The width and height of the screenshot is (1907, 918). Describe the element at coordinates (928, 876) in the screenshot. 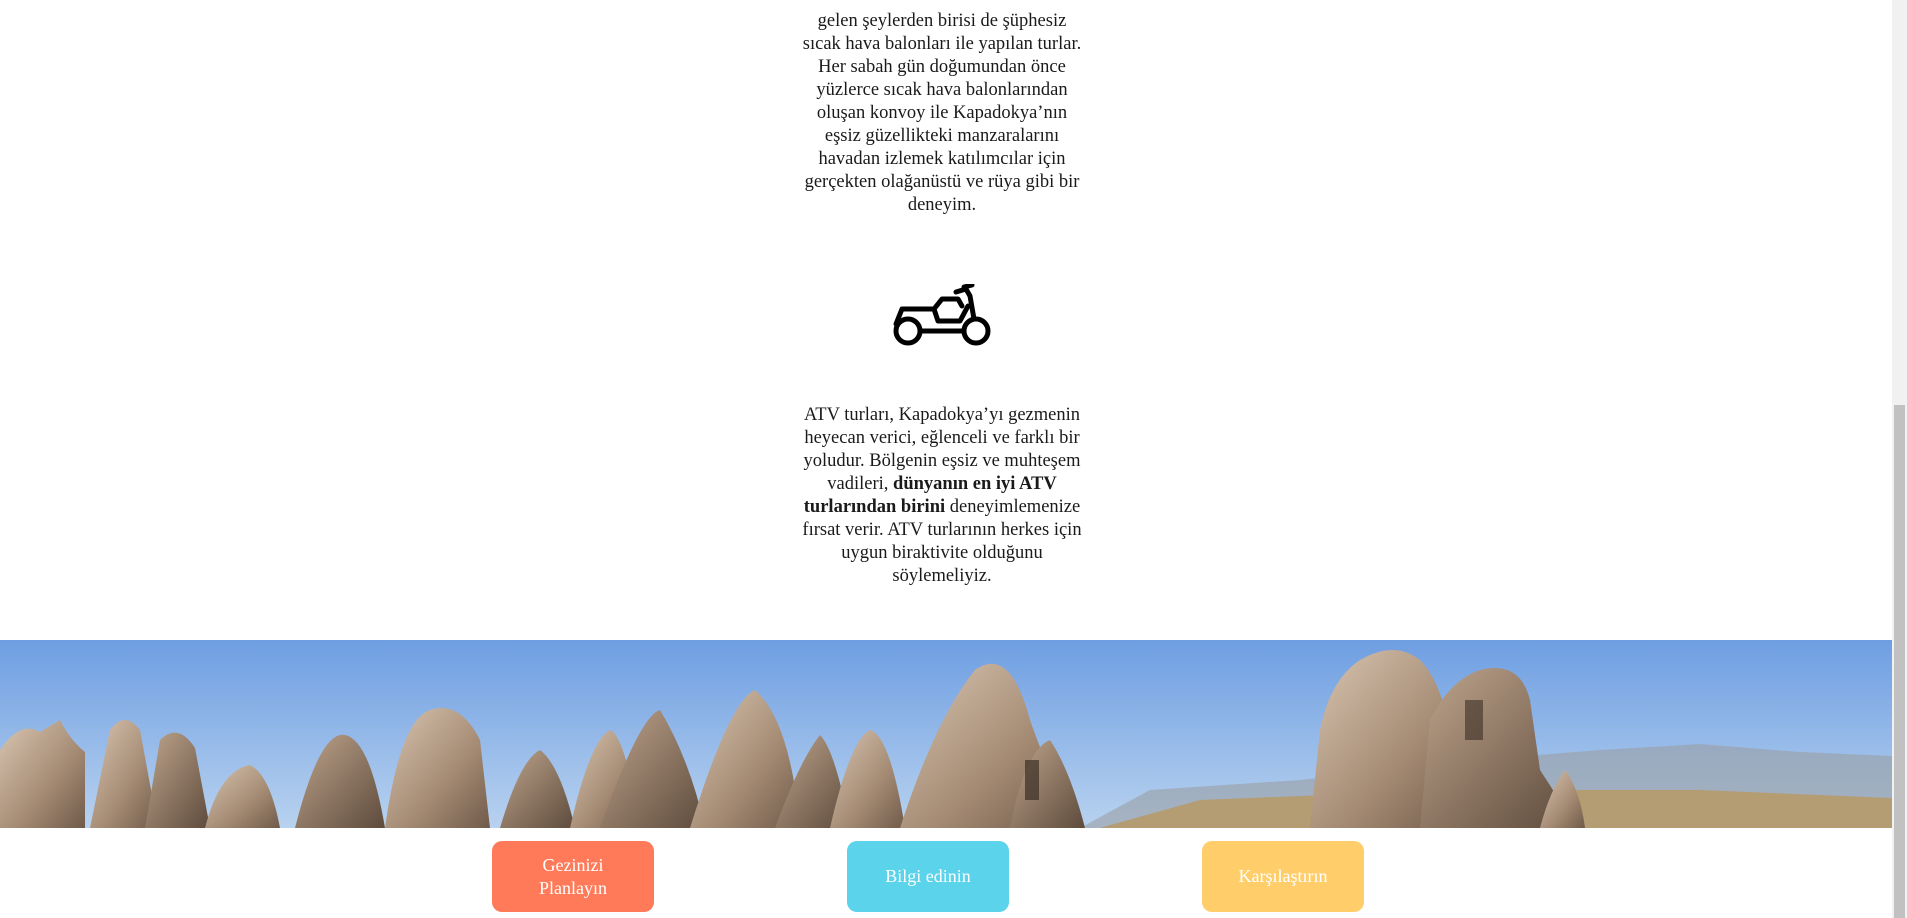

I see `get-info-button: Bilgi edinin` at that location.